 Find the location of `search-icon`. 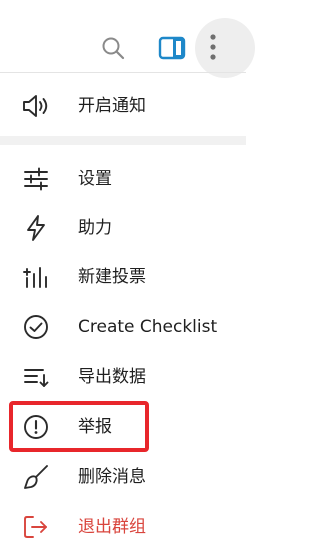

search-icon is located at coordinates (113, 48).